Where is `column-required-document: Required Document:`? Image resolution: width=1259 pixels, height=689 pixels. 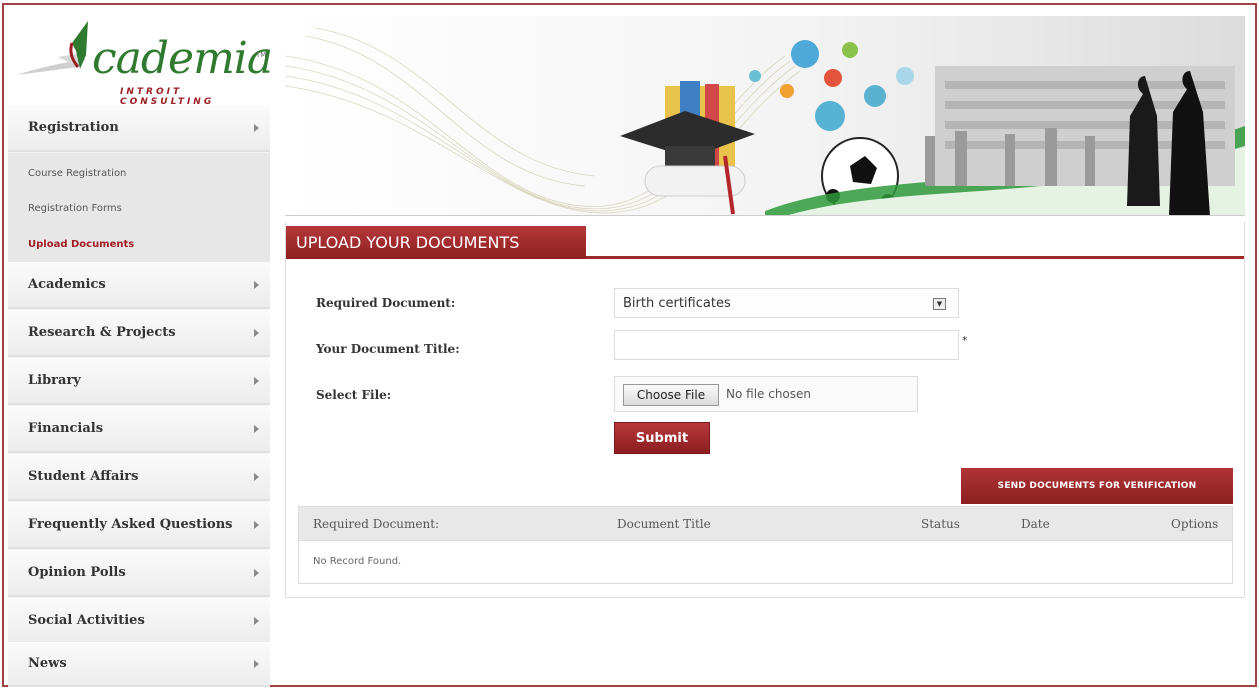 column-required-document: Required Document: is located at coordinates (376, 524).